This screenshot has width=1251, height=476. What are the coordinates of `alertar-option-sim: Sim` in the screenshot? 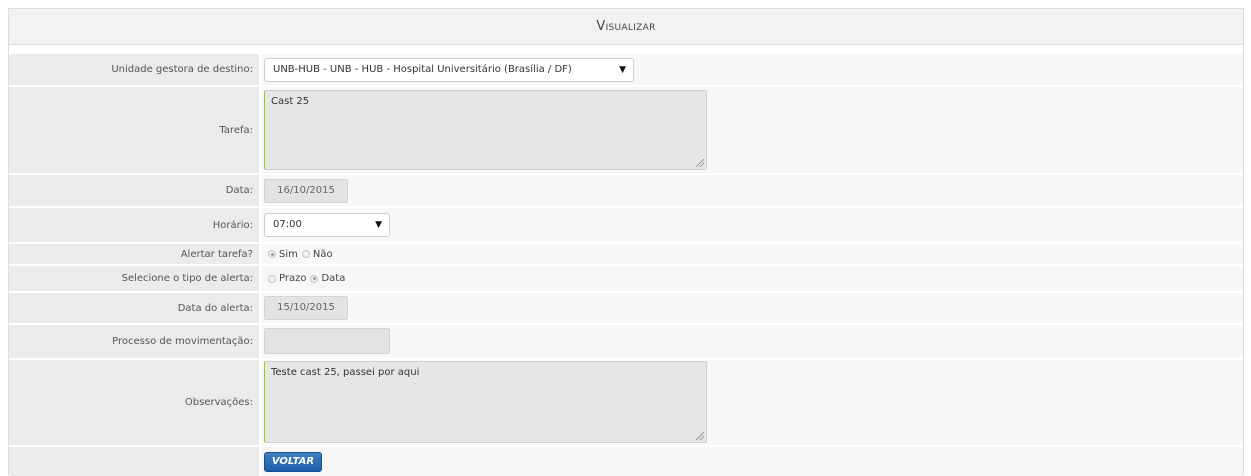 It's located at (283, 254).